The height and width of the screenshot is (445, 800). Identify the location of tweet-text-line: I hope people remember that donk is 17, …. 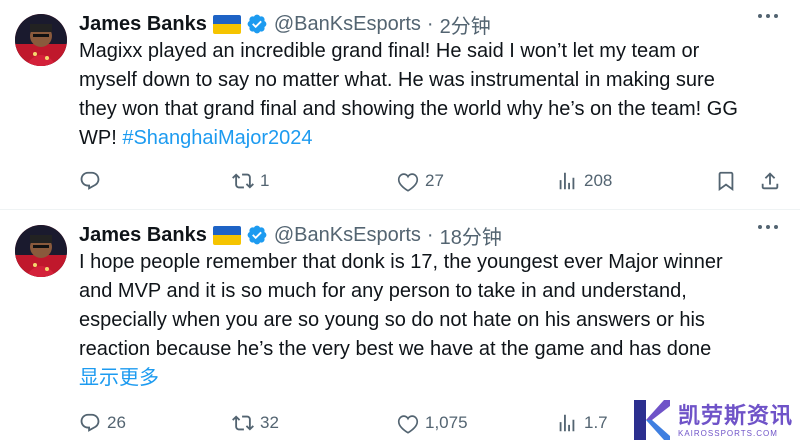
(401, 262).